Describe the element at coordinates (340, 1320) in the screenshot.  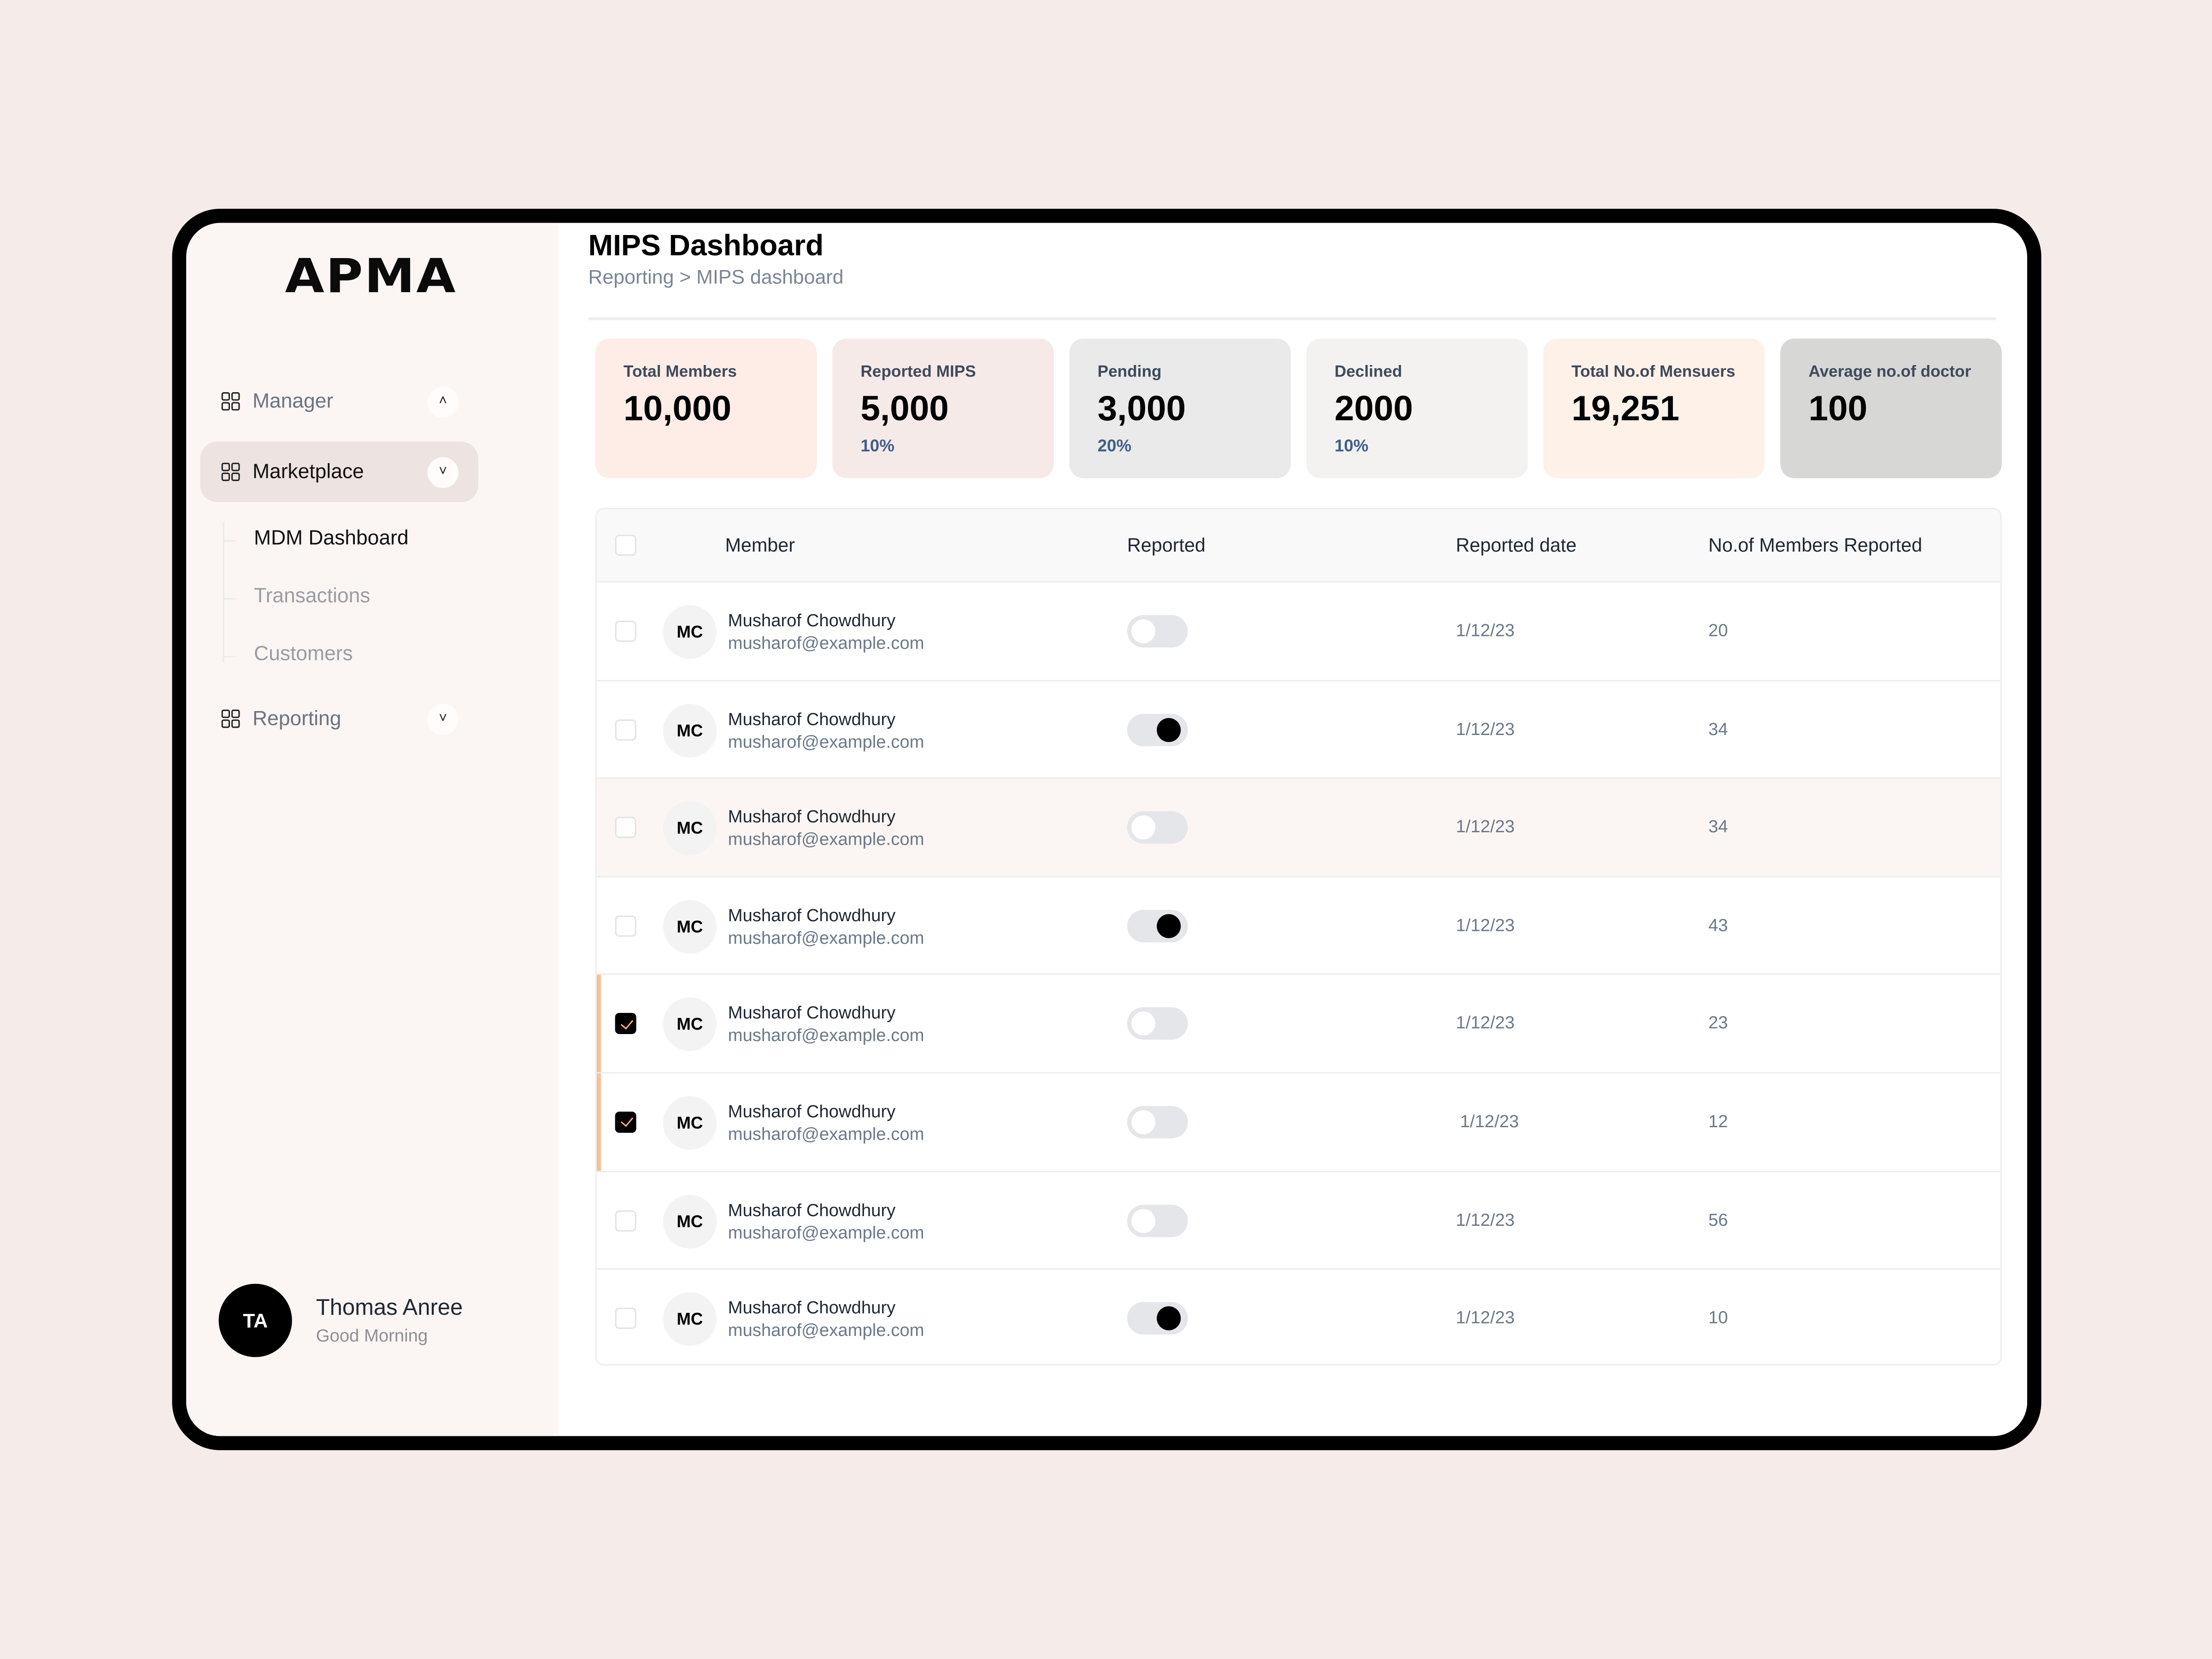
I see `user-profile: TA Thomas Anree Good Morning` at that location.